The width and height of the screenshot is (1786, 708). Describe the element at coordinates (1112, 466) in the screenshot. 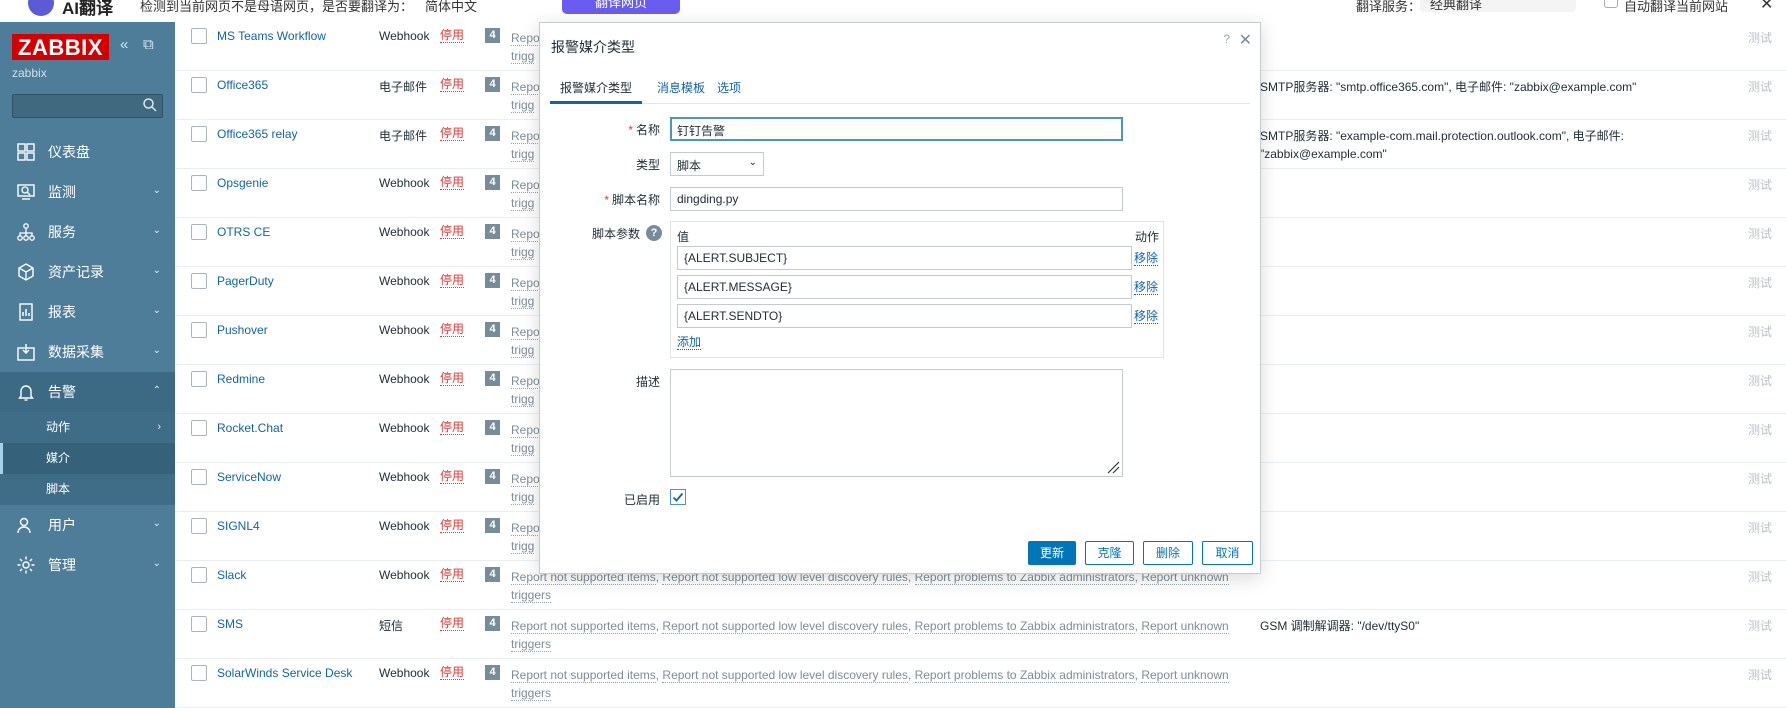

I see `resize-handle-icon` at that location.